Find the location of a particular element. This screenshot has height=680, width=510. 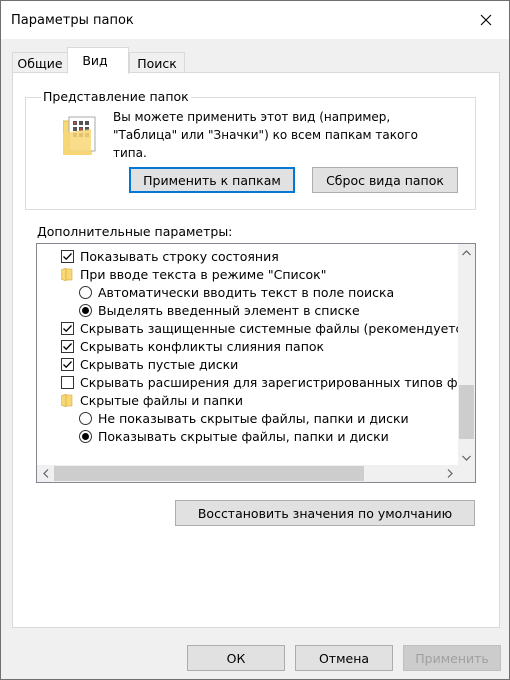

scrollbar-corner is located at coordinates (466, 473).